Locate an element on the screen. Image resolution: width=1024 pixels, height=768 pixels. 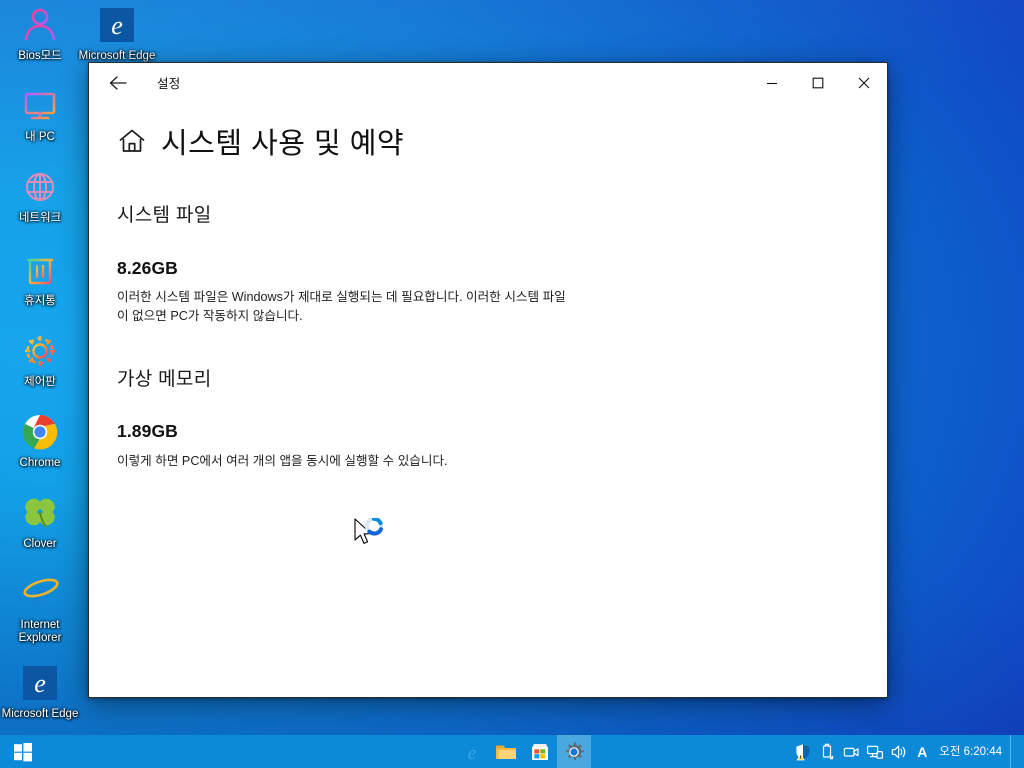
desktop-icon-clover: Clover is located at coordinates (40, 520).